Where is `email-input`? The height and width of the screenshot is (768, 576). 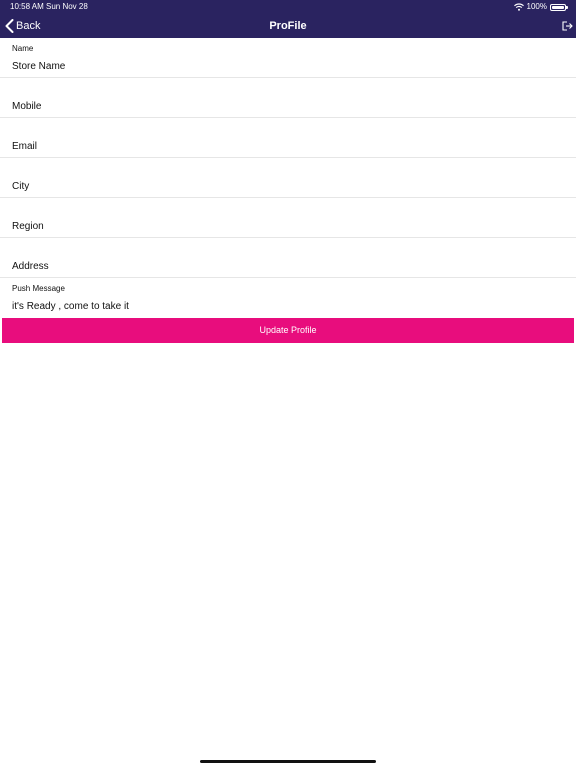 email-input is located at coordinates (287, 146).